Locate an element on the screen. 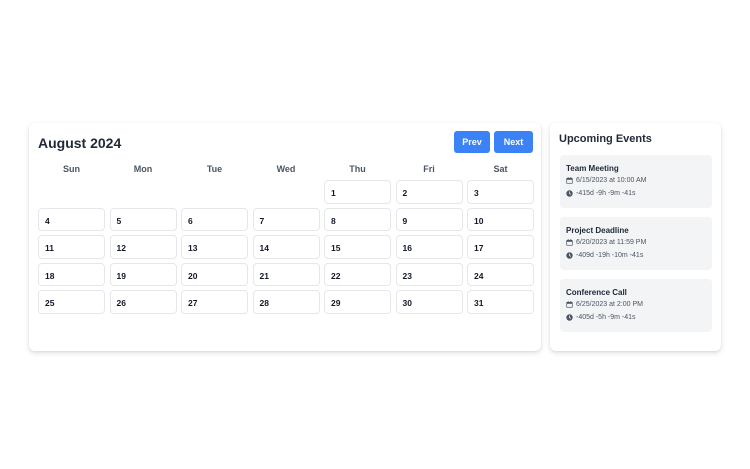 The height and width of the screenshot is (469, 750). calendar-day-cell: 3 is located at coordinates (500, 192).